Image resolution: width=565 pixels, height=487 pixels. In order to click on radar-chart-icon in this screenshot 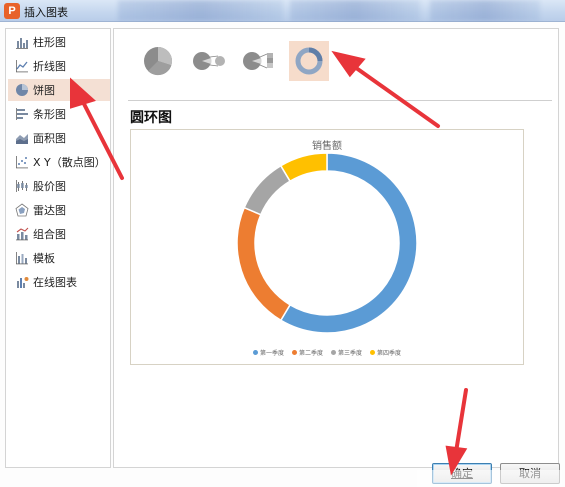, I will do `click(22, 210)`.